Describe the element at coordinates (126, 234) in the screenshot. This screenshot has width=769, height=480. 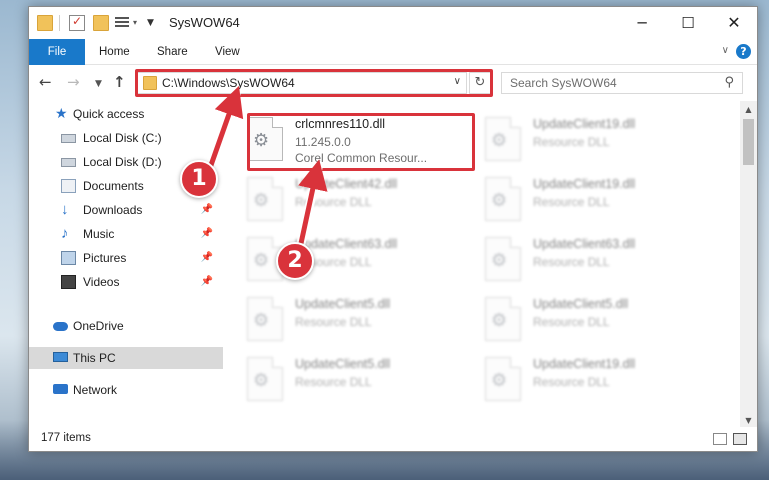
I see `sidebar-item-music: ♪ Music 📌` at that location.